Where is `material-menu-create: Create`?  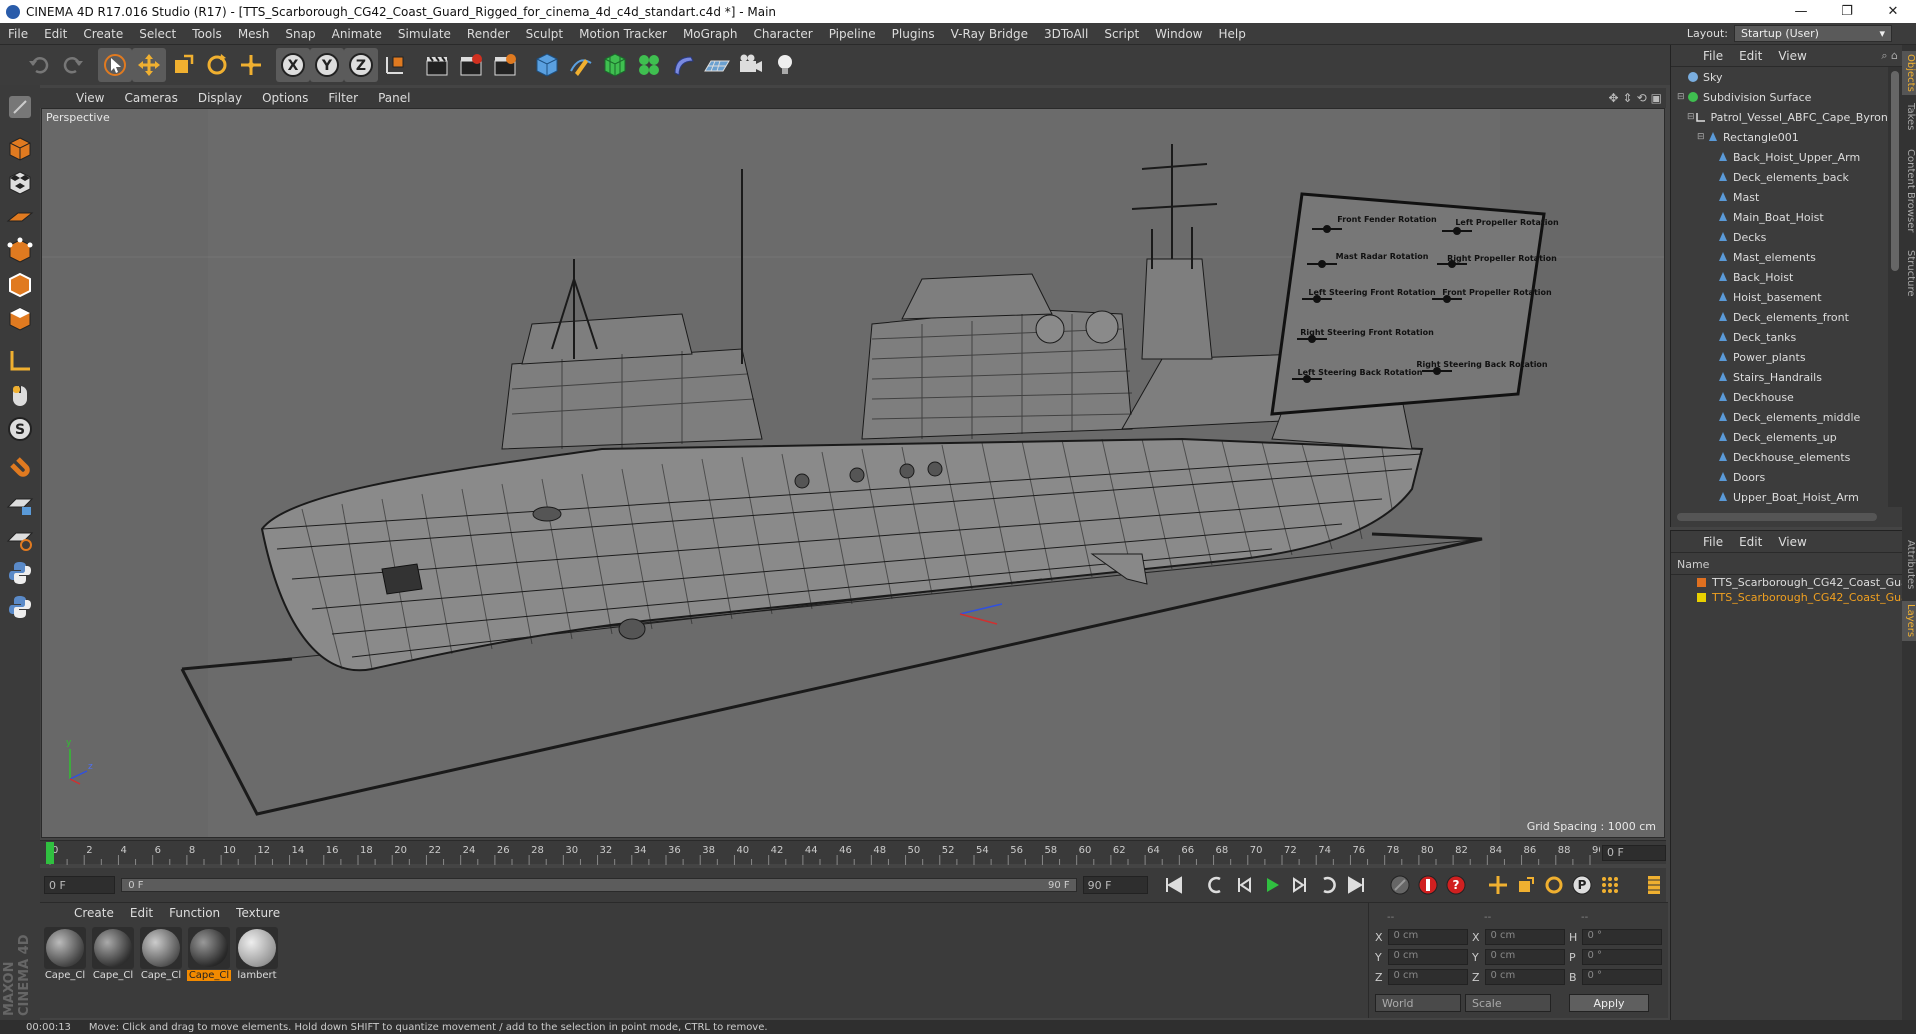 material-menu-create: Create is located at coordinates (94, 913).